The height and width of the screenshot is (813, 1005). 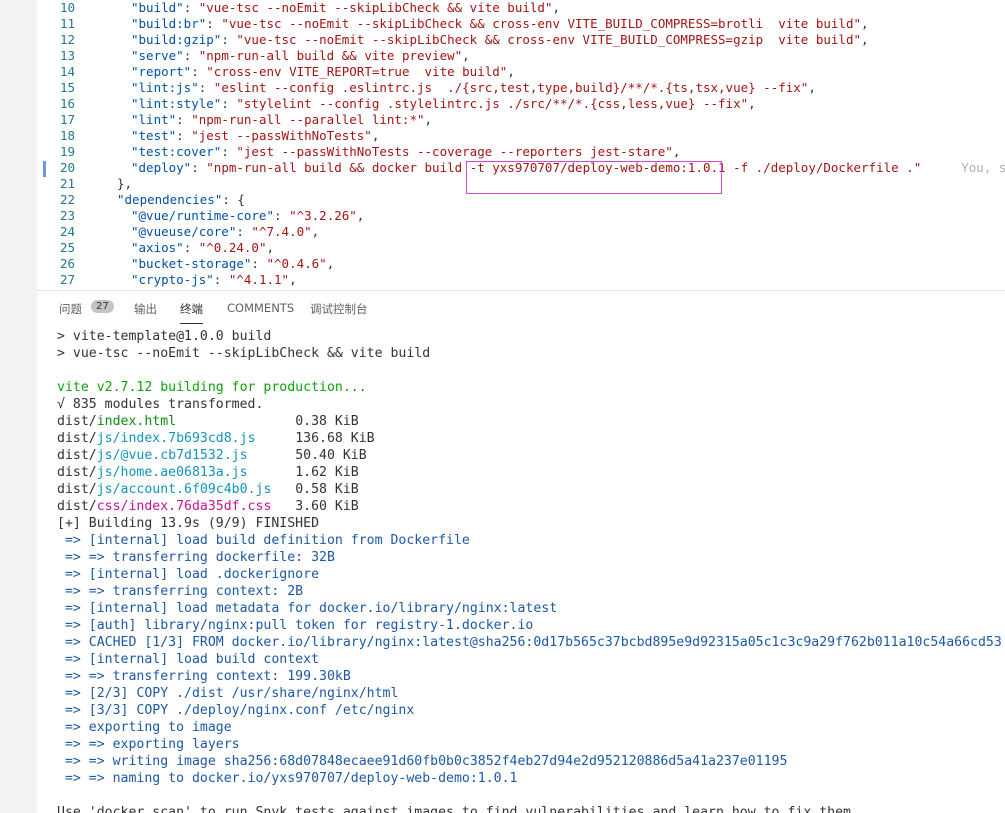 I want to click on terminal-line: => => transferring context: 2B, so click(x=180, y=591).